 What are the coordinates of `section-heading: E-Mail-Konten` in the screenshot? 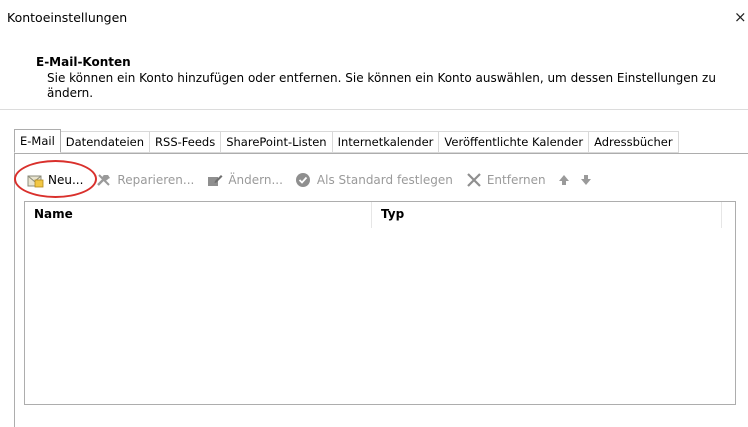 It's located at (83, 62).